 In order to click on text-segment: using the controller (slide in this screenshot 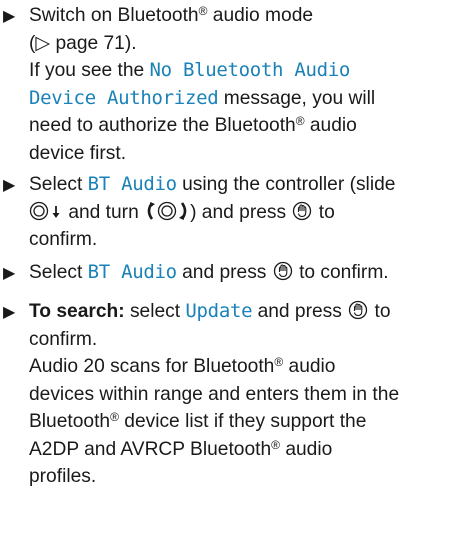, I will do `click(286, 184)`.